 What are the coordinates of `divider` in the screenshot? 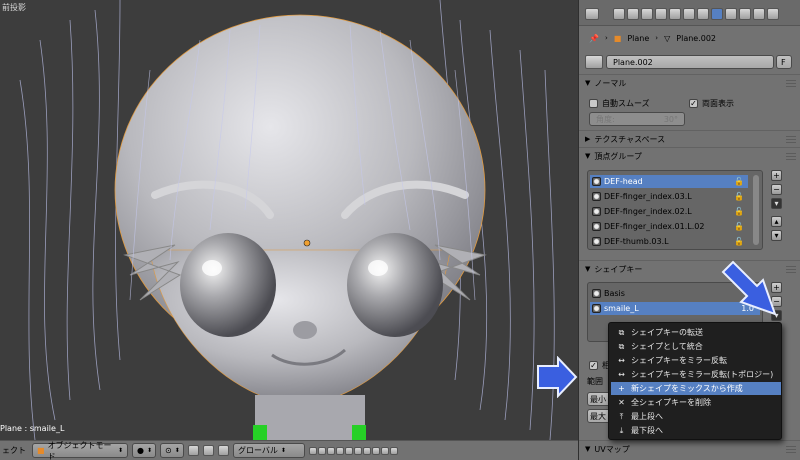 It's located at (689, 147).